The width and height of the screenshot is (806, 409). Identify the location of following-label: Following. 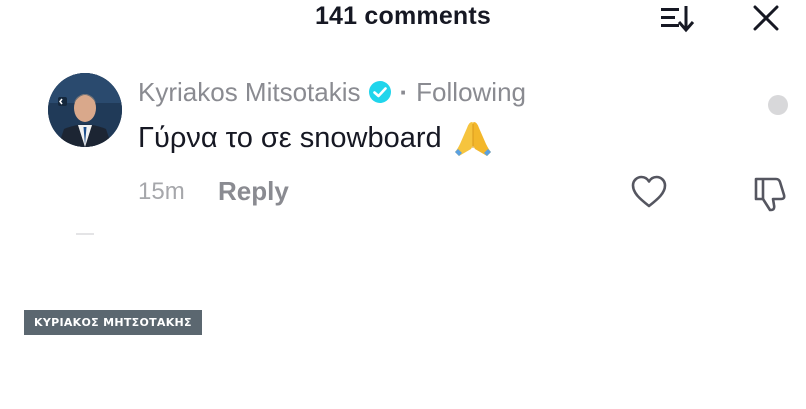
(471, 91).